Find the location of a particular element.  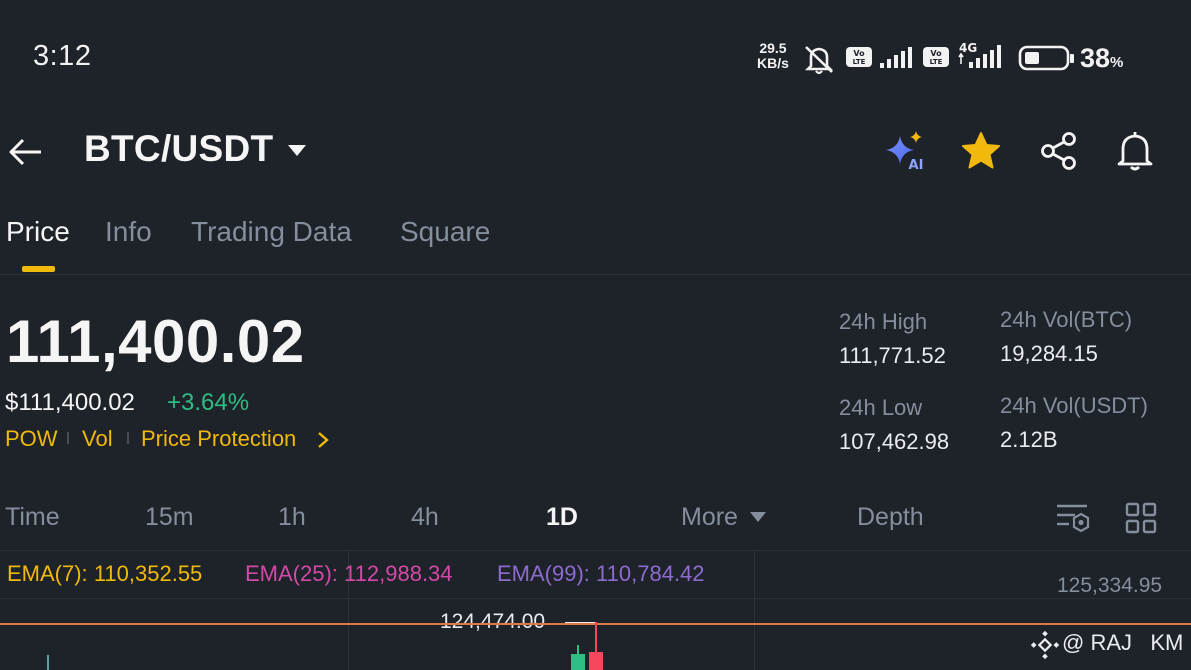

tab-indicator is located at coordinates (38, 269).